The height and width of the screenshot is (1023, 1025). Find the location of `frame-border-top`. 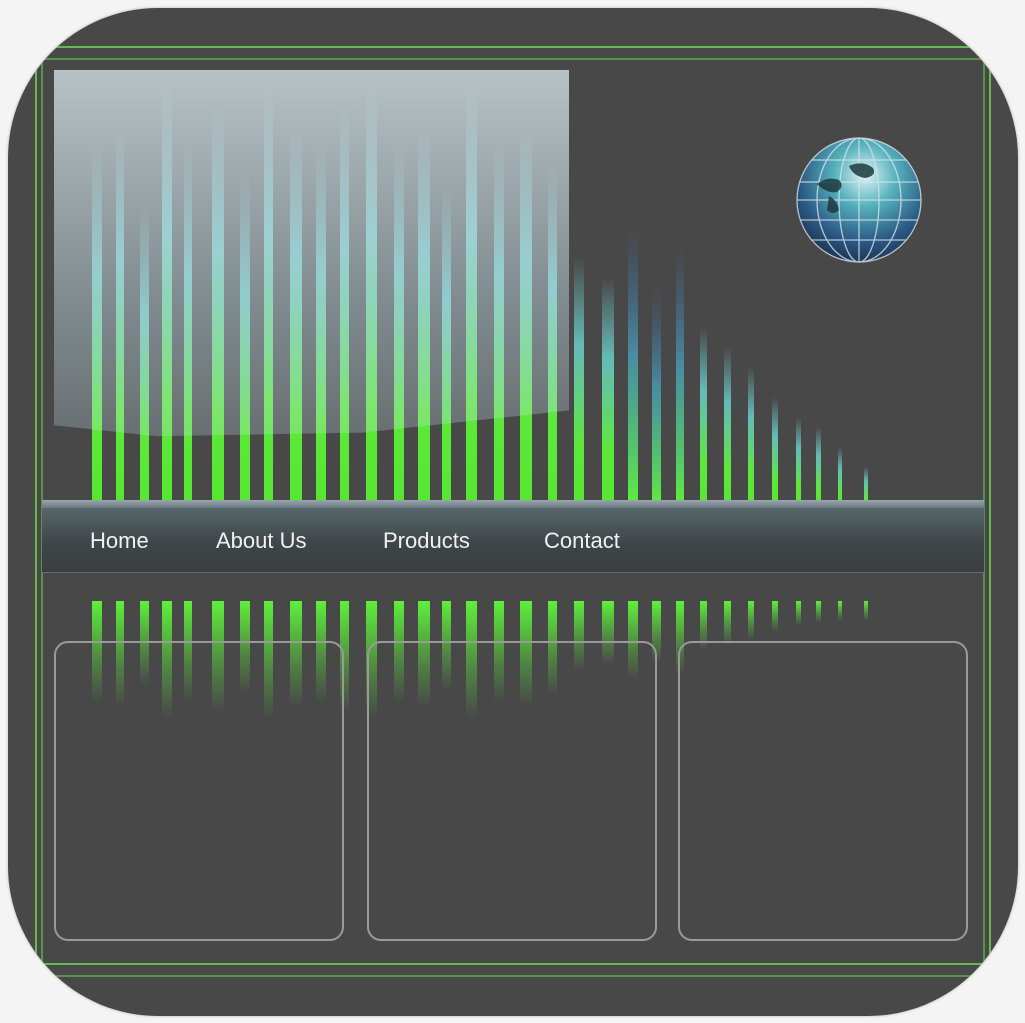

frame-border-top is located at coordinates (513, 47).